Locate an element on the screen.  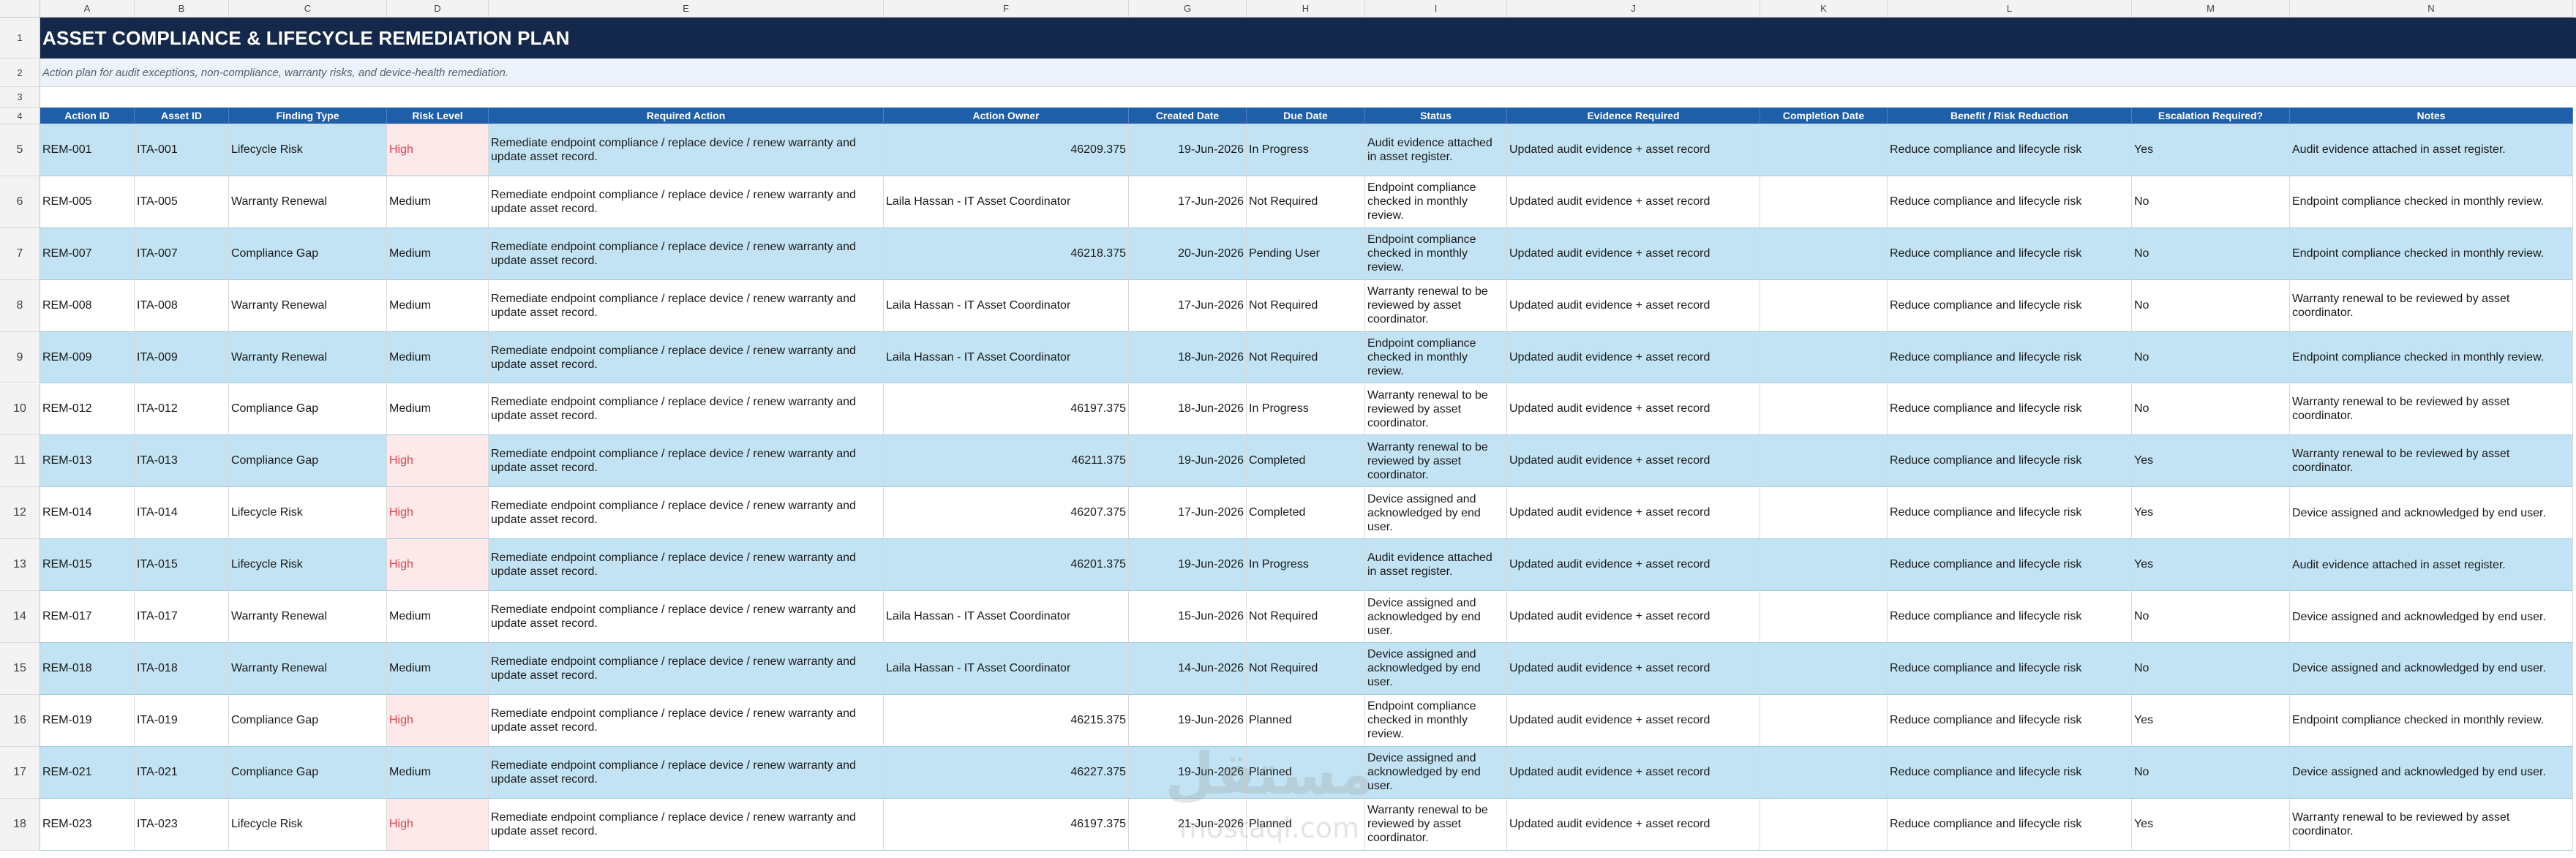
row-number: 6 is located at coordinates (20, 202).